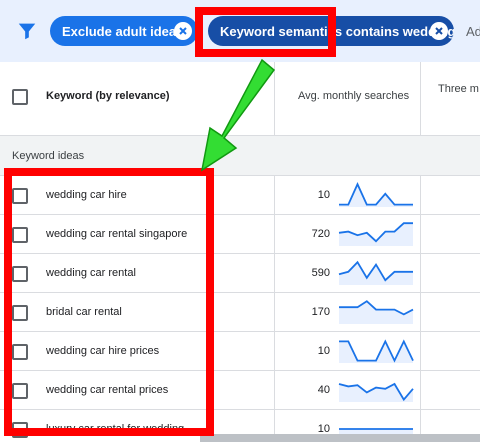 The width and height of the screenshot is (480, 442). What do you see at coordinates (20, 97) in the screenshot?
I see `select-all-checkbox` at bounding box center [20, 97].